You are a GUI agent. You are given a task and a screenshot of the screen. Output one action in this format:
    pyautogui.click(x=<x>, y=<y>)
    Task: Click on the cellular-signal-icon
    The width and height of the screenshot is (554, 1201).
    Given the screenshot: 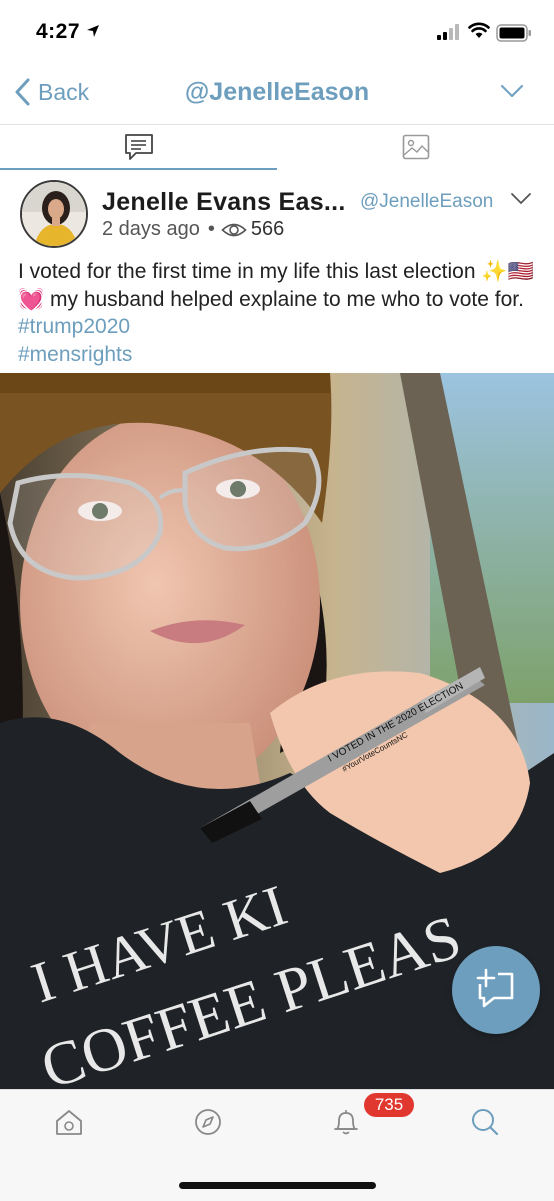 What is the action you would take?
    pyautogui.click(x=448, y=32)
    